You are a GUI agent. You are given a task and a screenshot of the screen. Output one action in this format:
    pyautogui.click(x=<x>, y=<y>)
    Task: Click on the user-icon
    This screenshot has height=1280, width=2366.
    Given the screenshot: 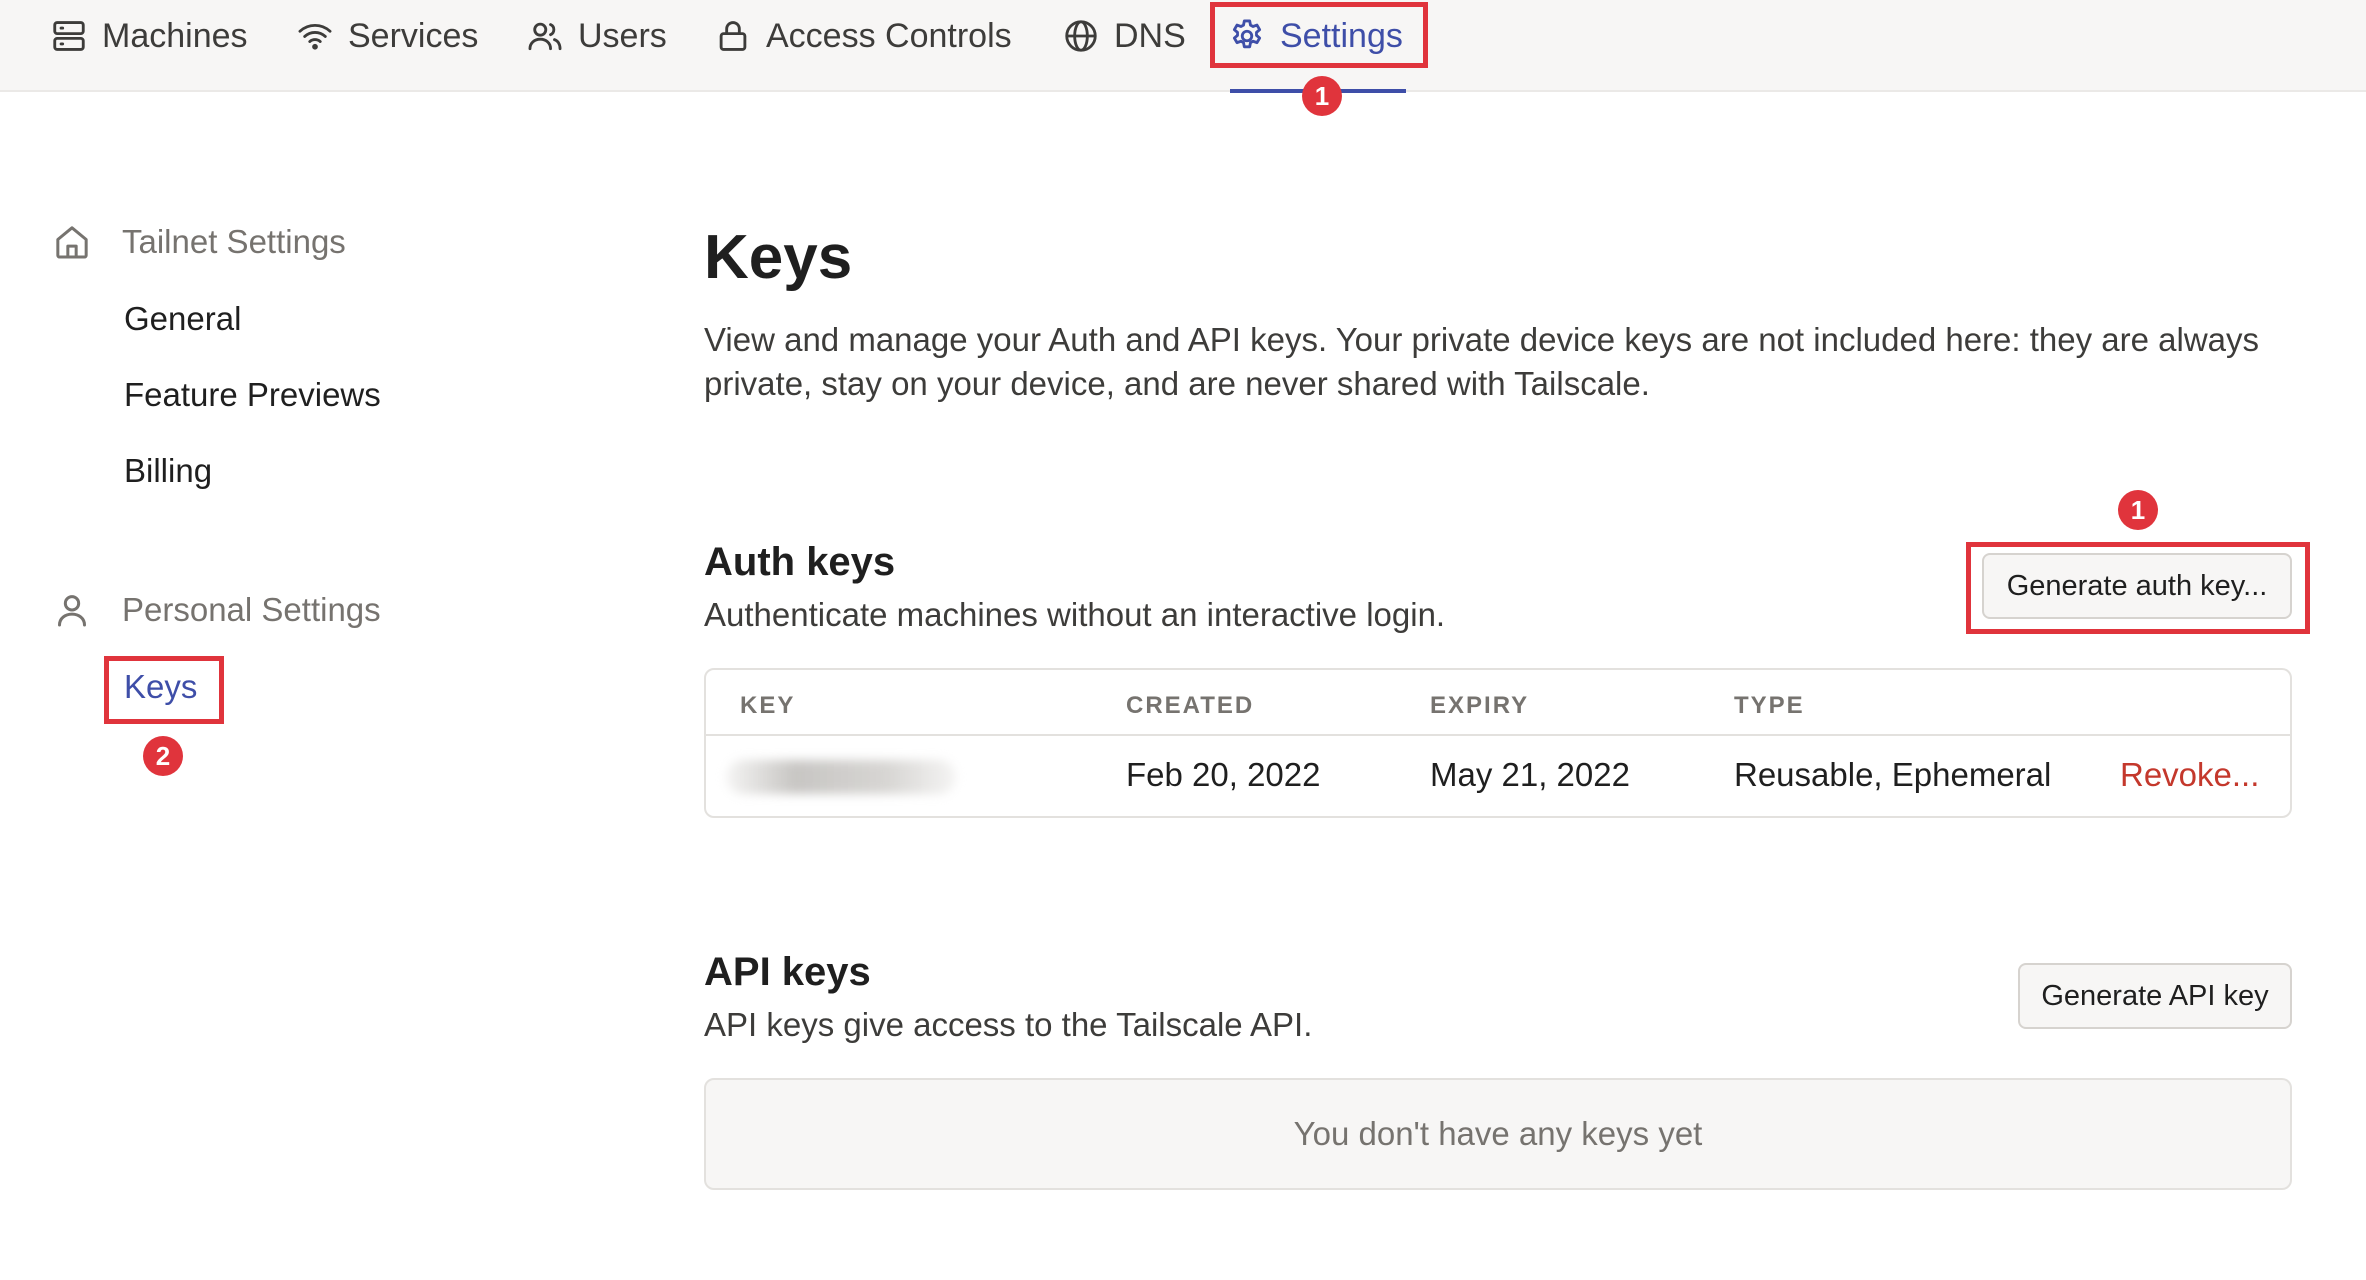 What is the action you would take?
    pyautogui.click(x=72, y=611)
    